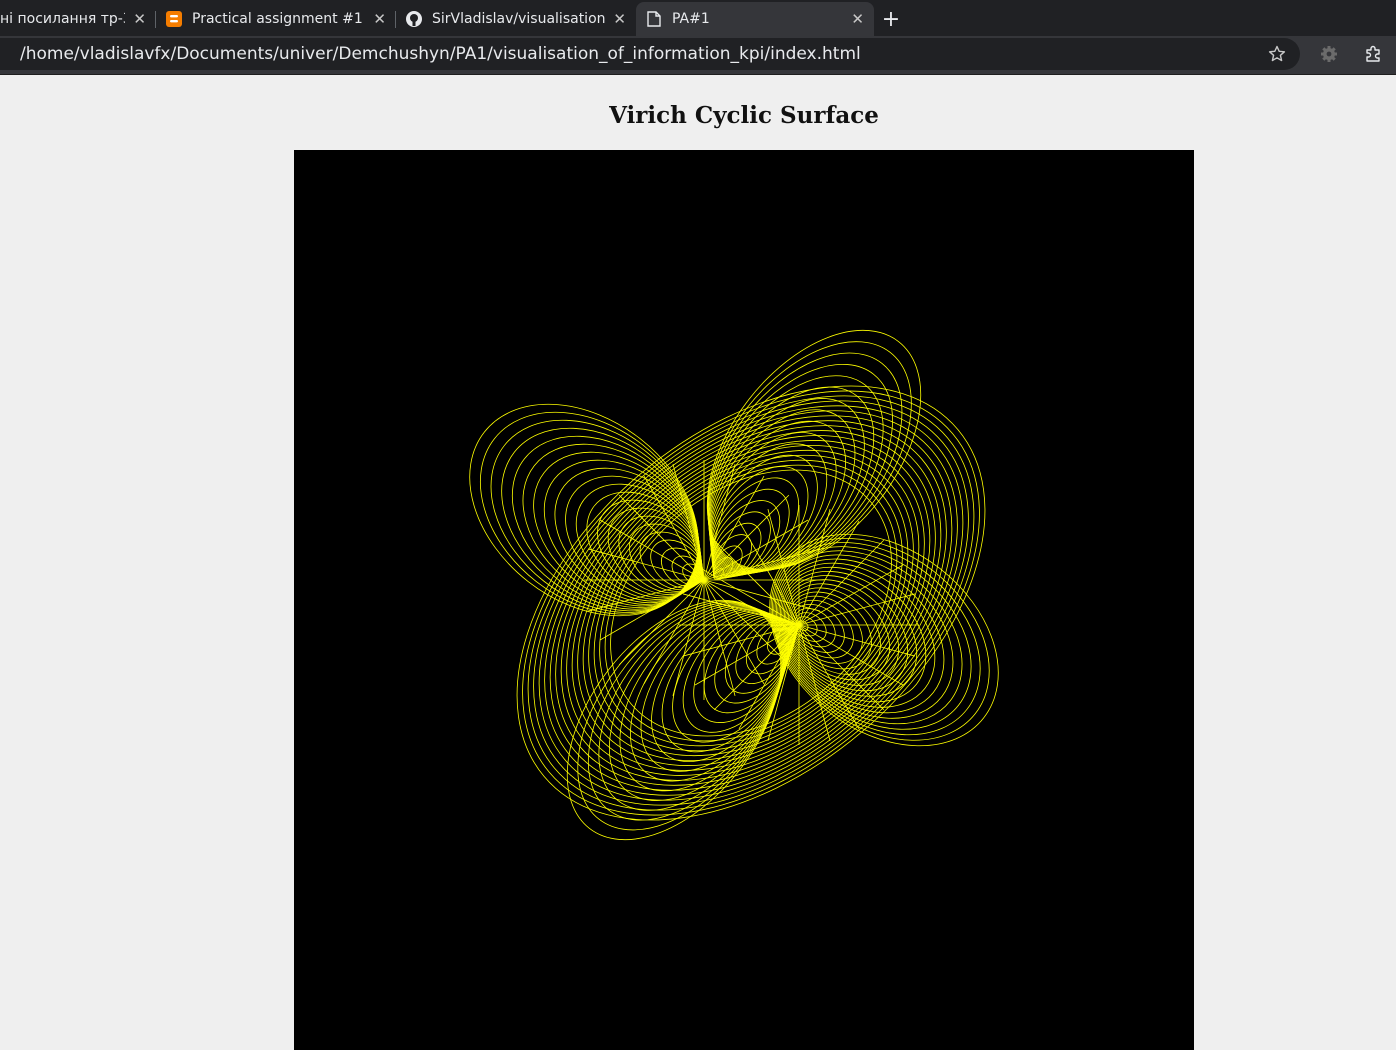 Image resolution: width=1396 pixels, height=1050 pixels. I want to click on extension-gear-icon, so click(1329, 54).